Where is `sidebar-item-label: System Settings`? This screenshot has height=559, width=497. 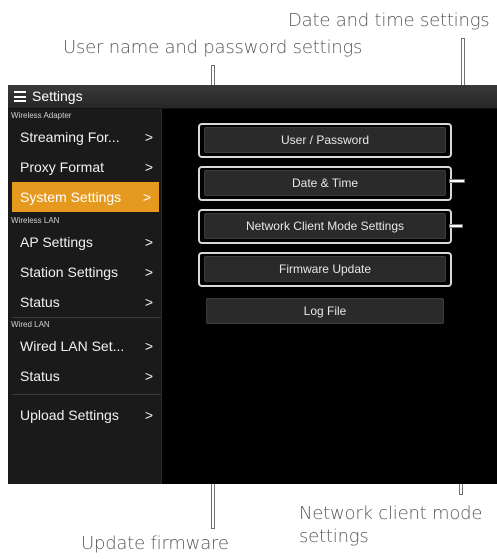
sidebar-item-label: System Settings is located at coordinates (71, 197).